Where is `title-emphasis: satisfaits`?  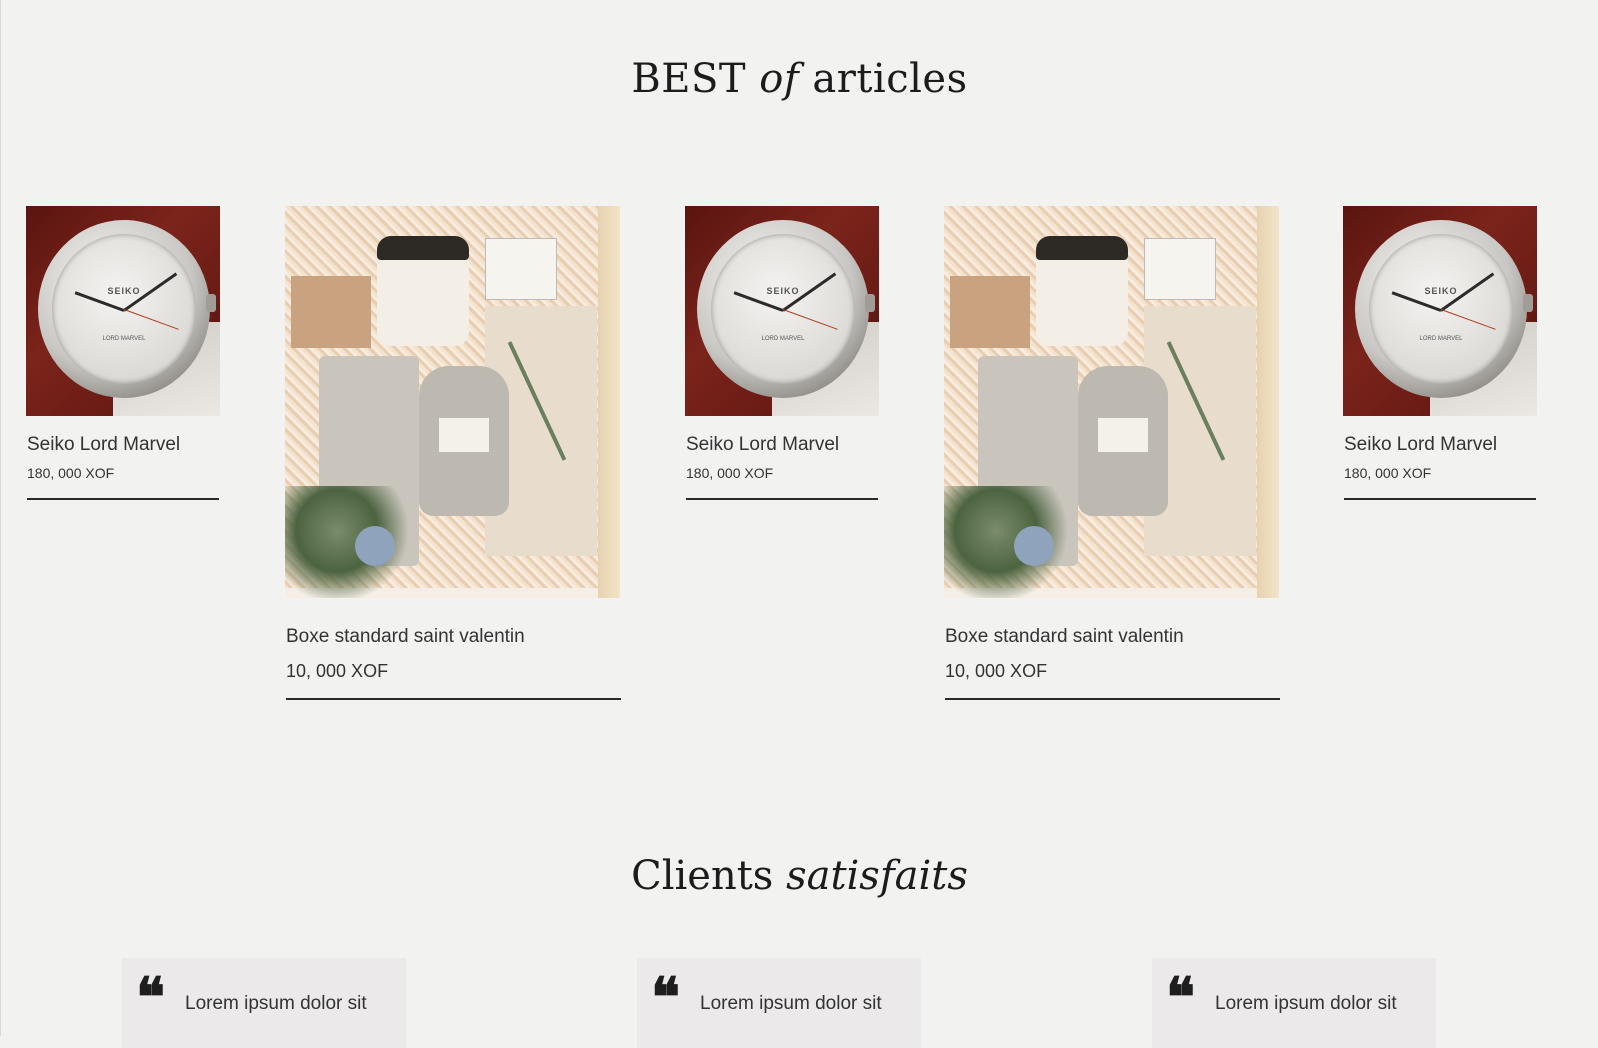
title-emphasis: satisfaits is located at coordinates (877, 876).